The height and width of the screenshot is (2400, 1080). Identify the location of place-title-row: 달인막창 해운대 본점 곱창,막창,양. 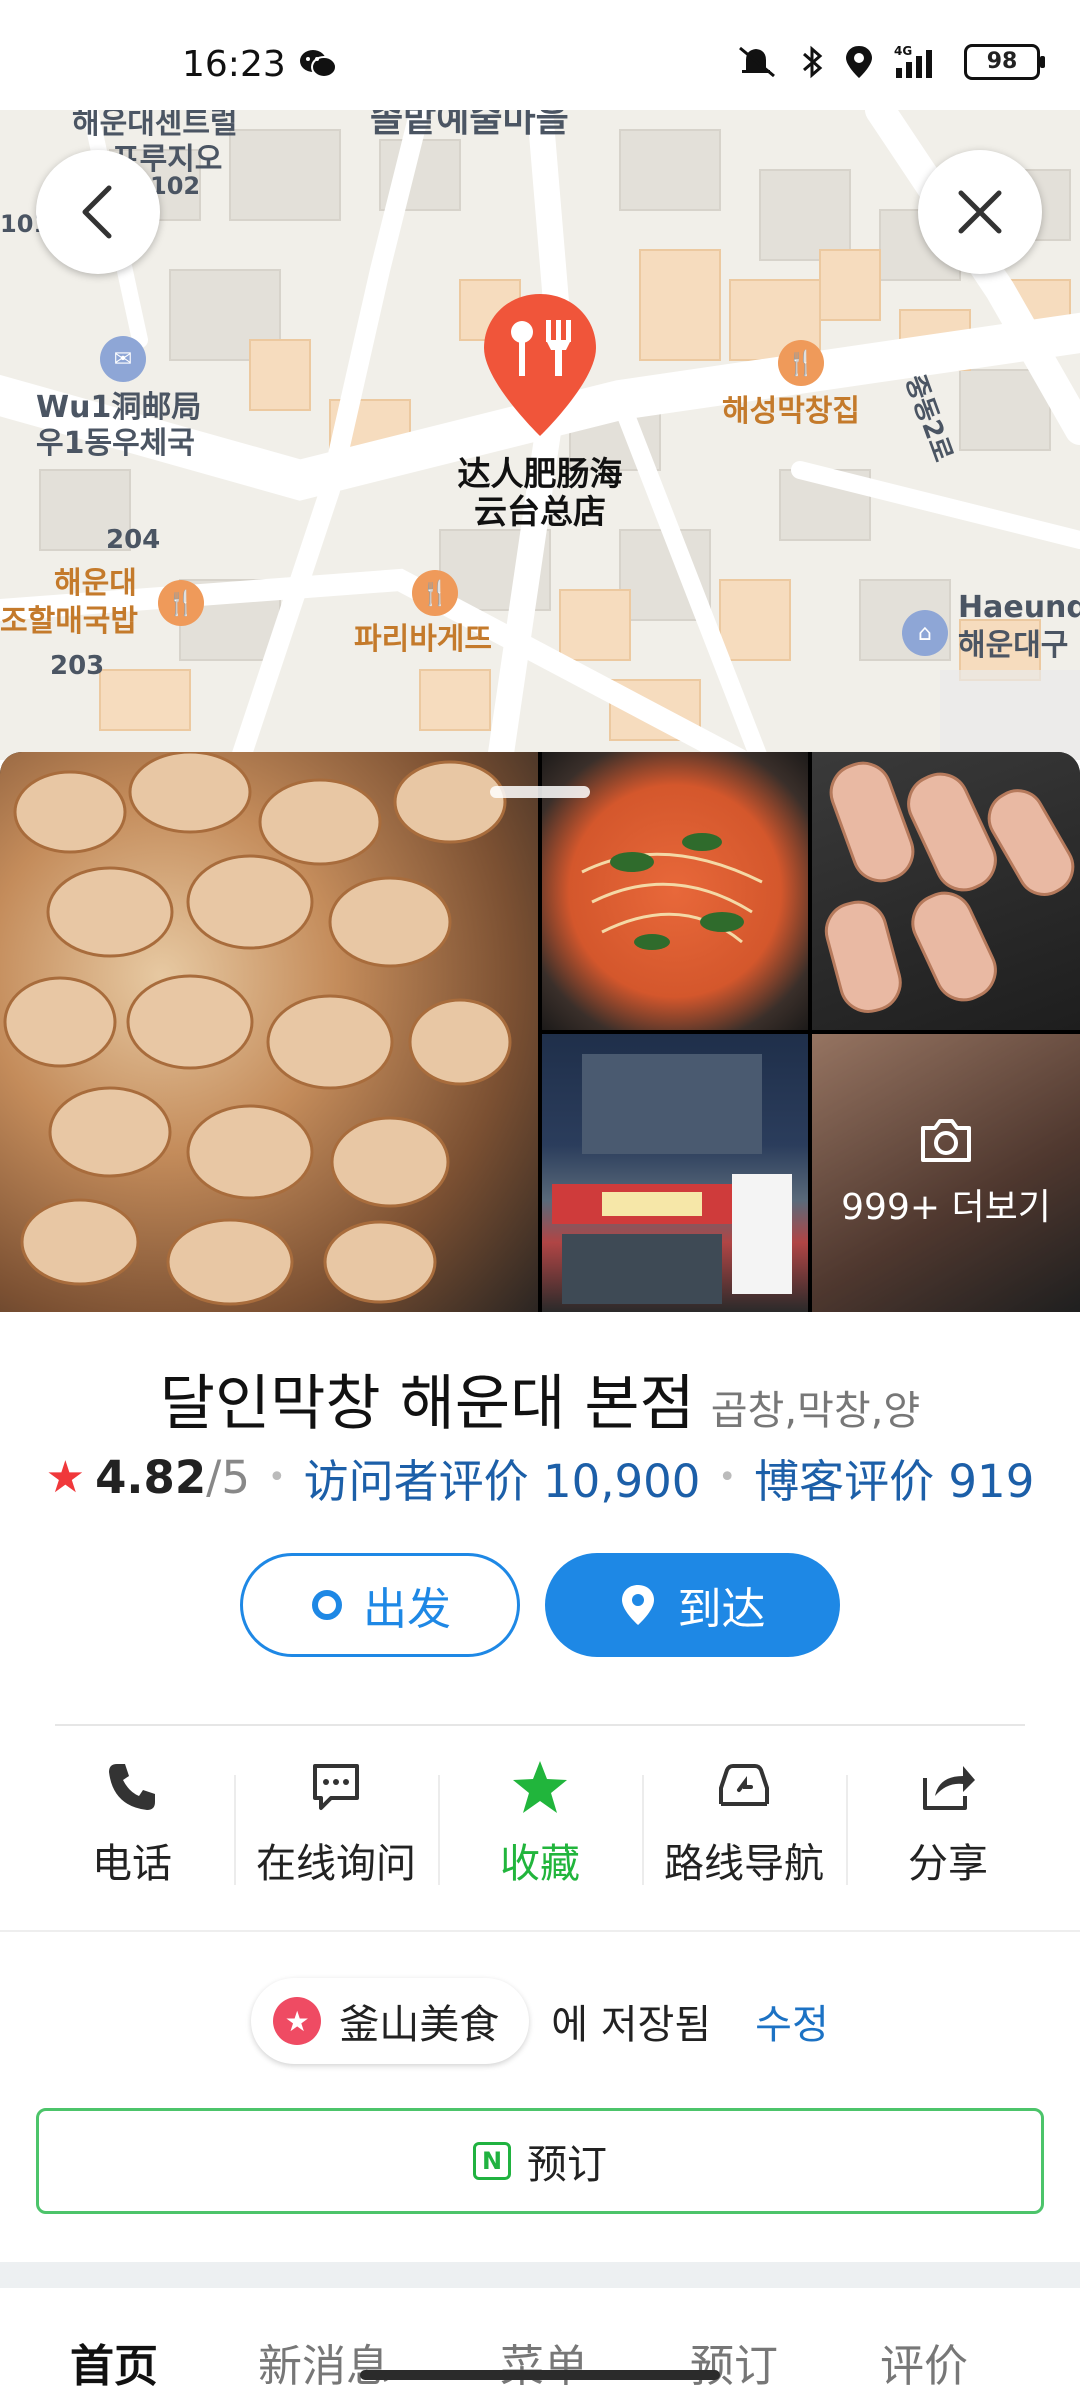
(540, 1398).